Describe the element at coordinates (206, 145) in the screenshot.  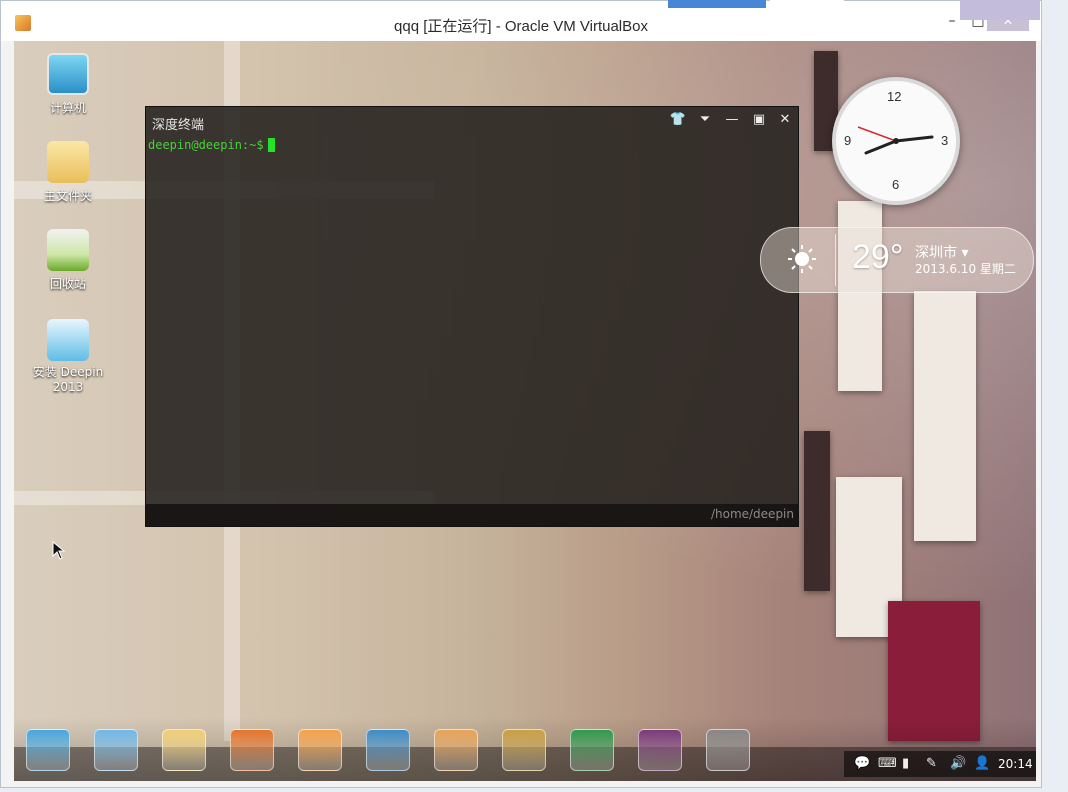
I see `prompt-text: deepin@deepin:~$` at that location.